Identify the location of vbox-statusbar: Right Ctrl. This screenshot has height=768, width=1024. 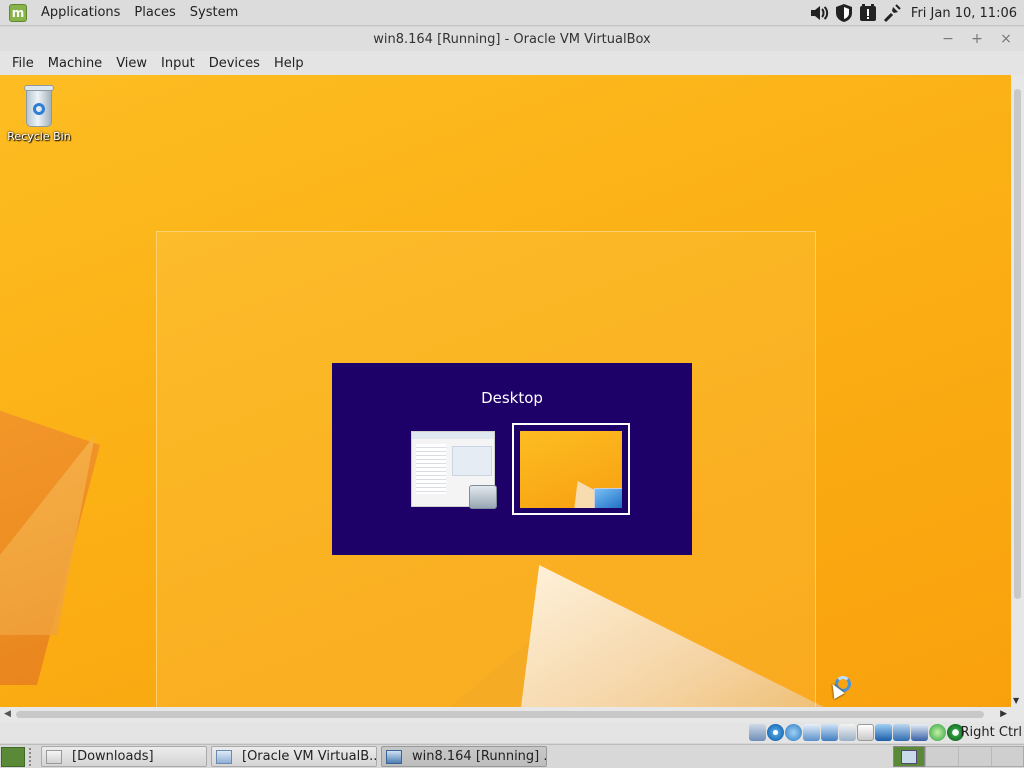
(512, 732).